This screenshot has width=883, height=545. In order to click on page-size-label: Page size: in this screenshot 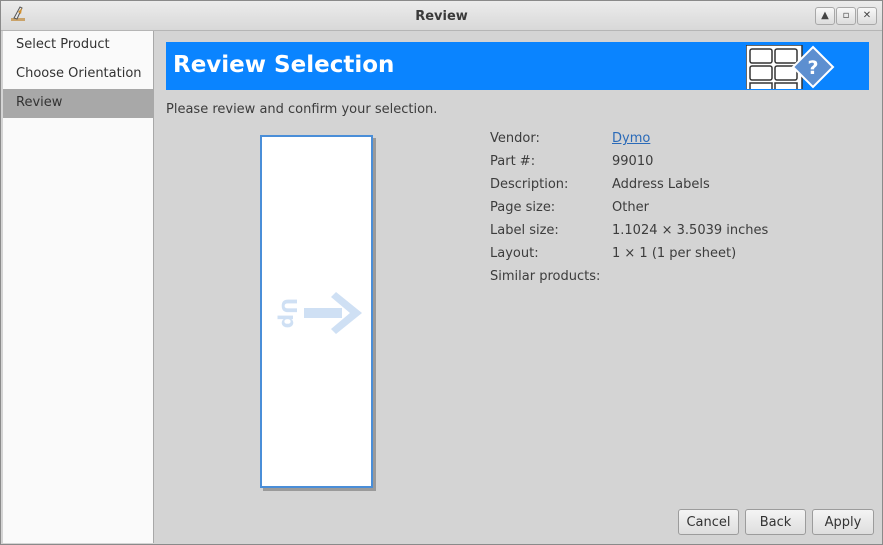, I will do `click(523, 207)`.